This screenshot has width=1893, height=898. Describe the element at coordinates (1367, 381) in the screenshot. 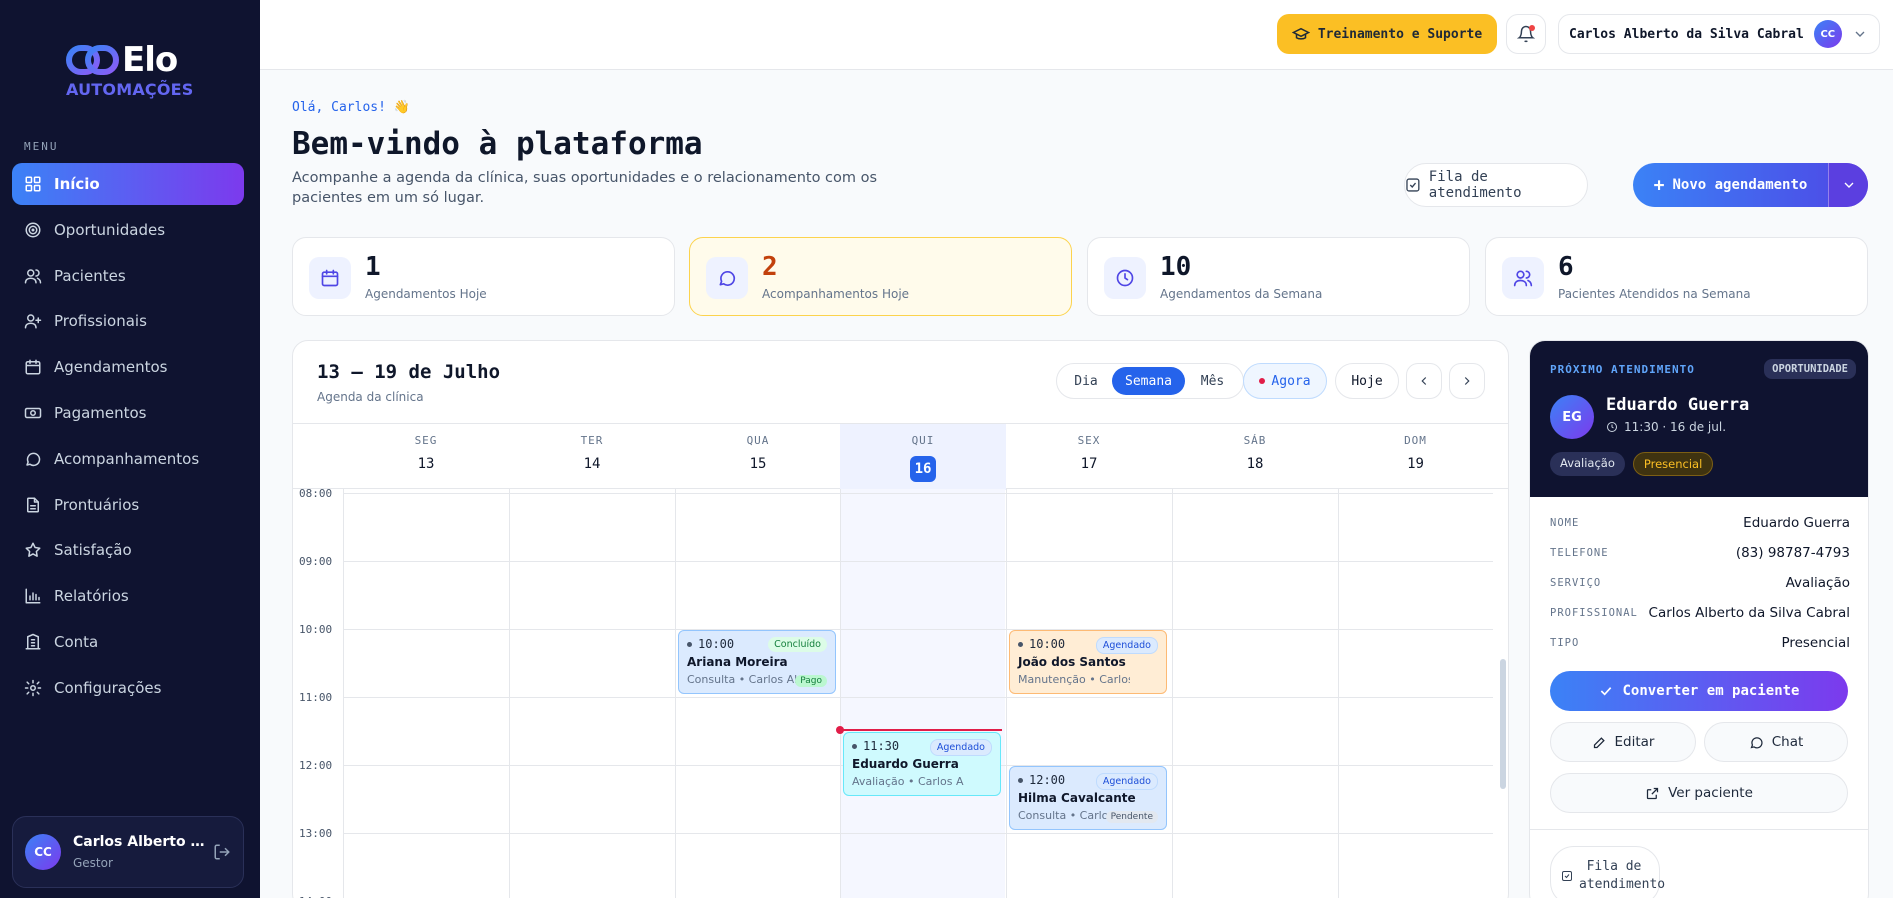

I see `today-button: Hoje` at that location.